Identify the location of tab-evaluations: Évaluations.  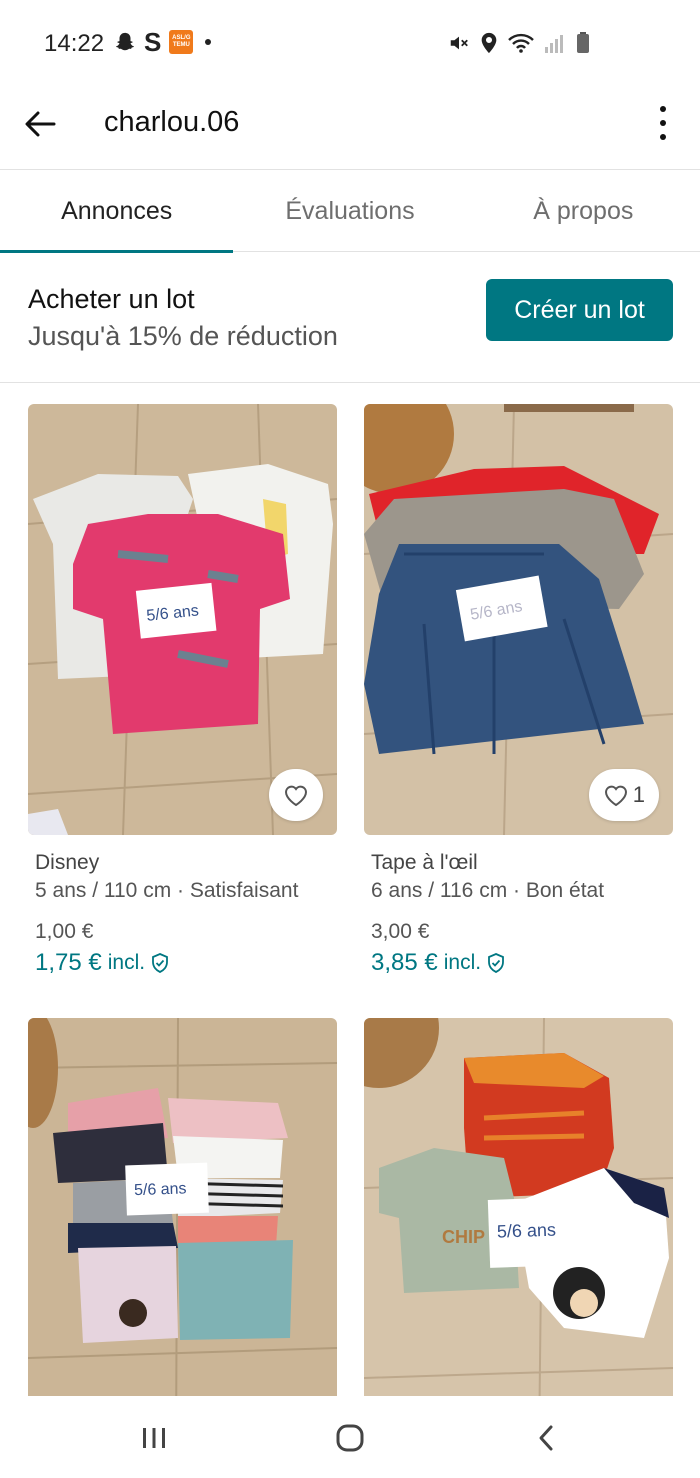
(349, 211).